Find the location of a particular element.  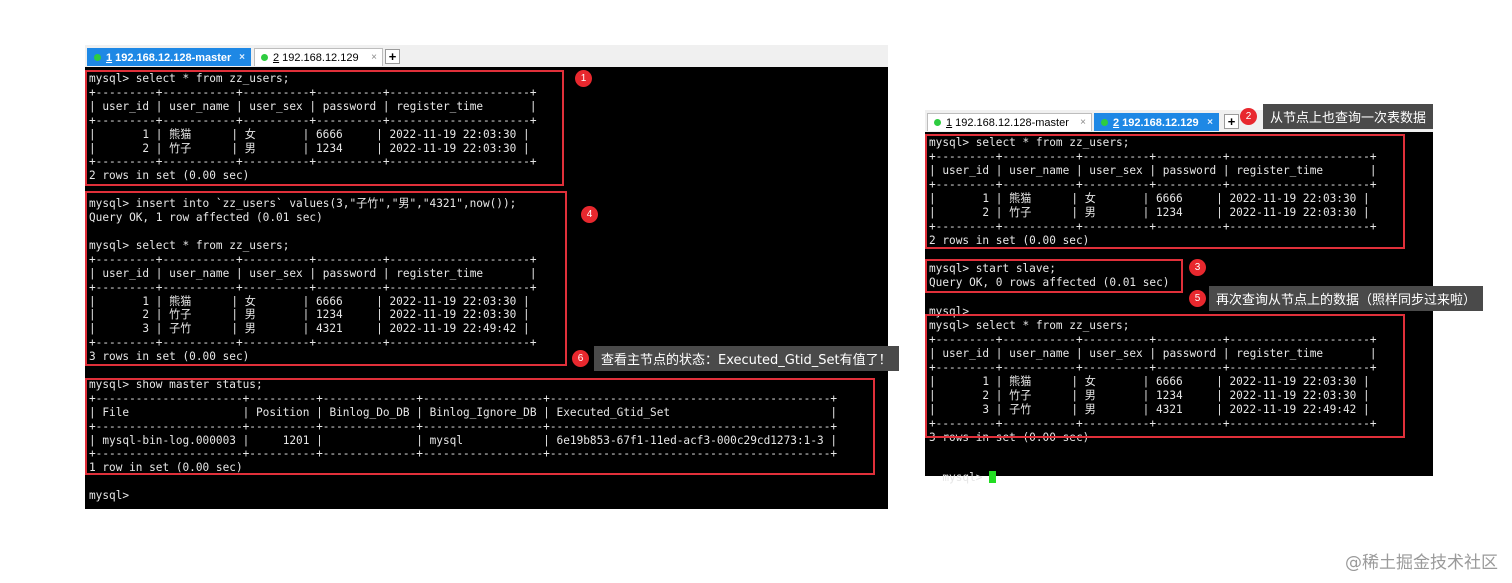

step-4-note: 在主节点上插入一条ID=3的数据 is located at coordinates (705, 218).